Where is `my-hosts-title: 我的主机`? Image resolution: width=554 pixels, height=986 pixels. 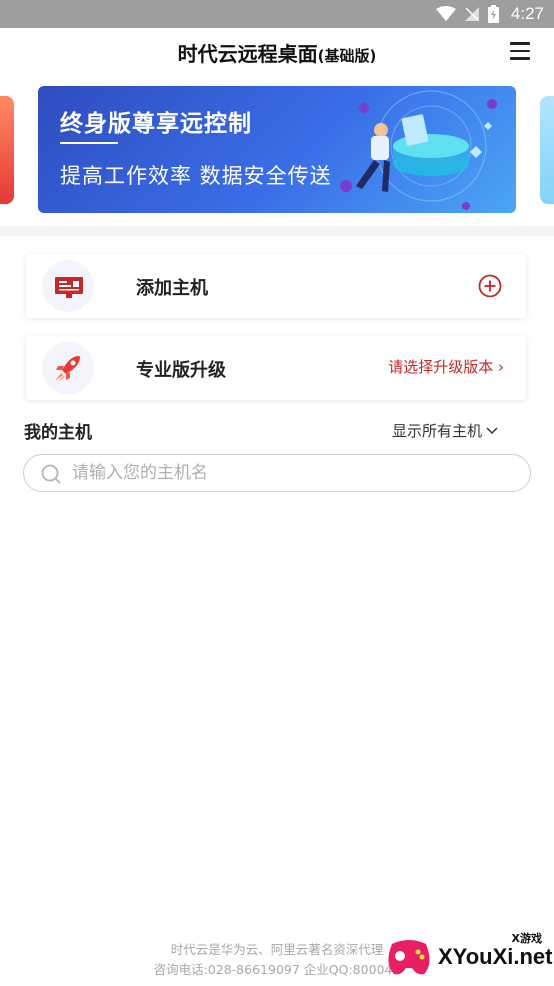
my-hosts-title: 我的主机 is located at coordinates (58, 433).